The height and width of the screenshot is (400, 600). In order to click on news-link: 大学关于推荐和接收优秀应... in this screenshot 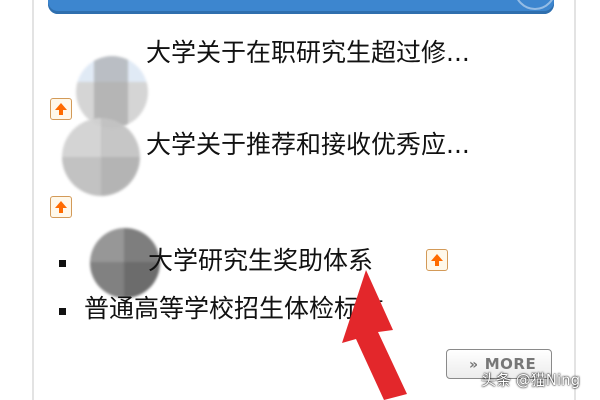, I will do `click(308, 145)`.